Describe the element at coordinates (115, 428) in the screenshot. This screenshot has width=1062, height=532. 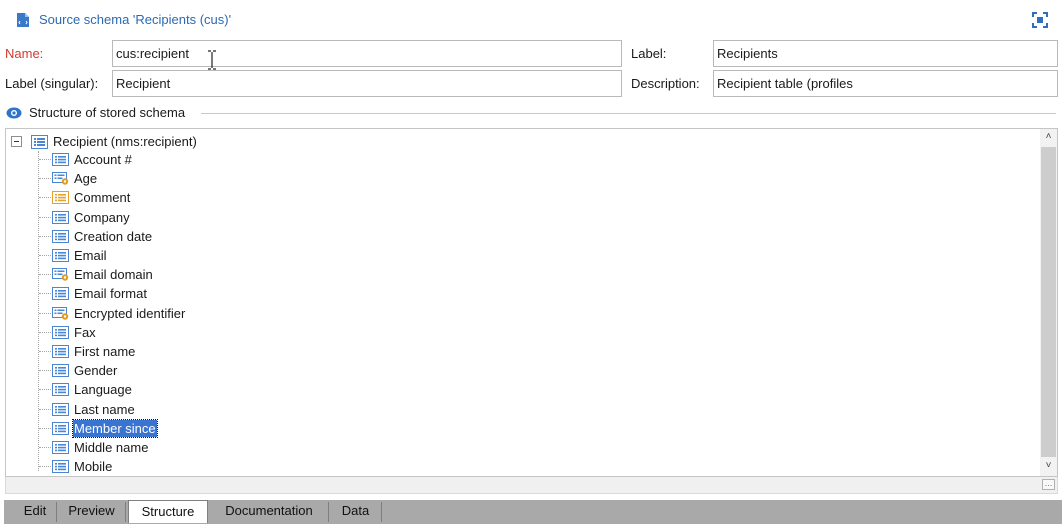
I see `tree-item-label: Member since` at that location.